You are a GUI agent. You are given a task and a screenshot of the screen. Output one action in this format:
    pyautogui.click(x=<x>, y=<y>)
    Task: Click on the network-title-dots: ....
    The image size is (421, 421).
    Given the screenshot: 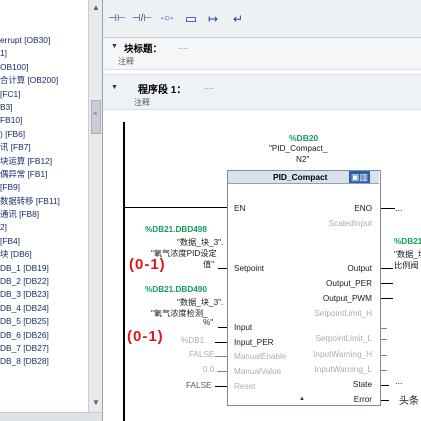 What is the action you would take?
    pyautogui.click(x=209, y=86)
    